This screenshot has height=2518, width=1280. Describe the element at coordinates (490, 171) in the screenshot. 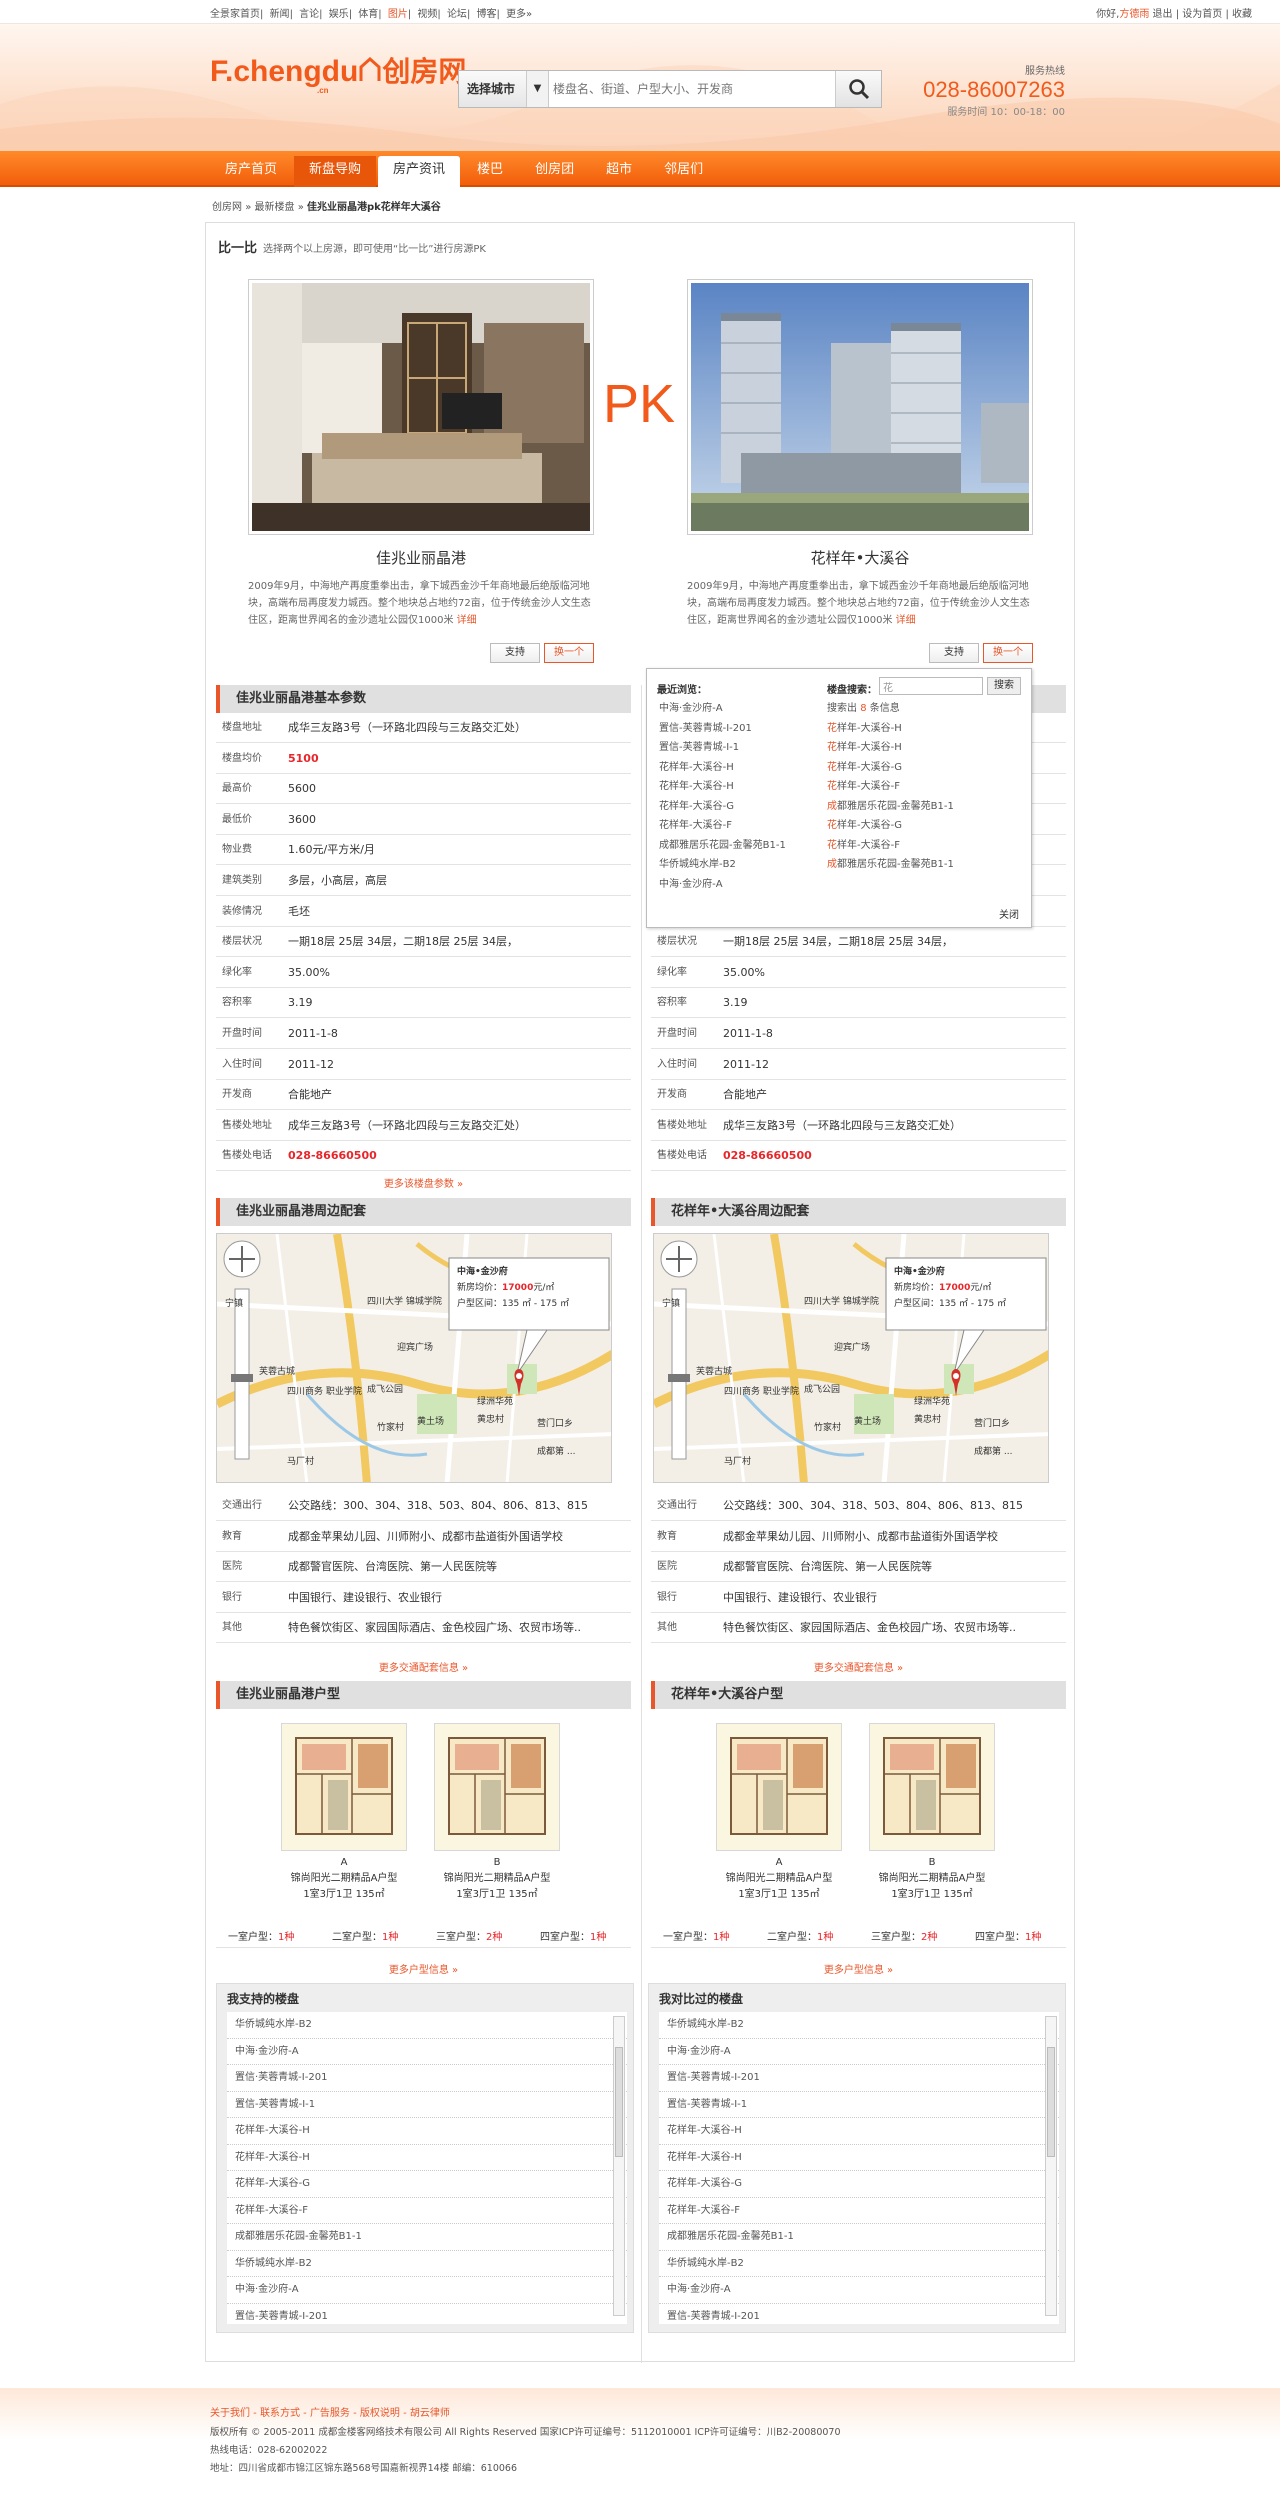

I see `nav-bus: 楼巴` at that location.